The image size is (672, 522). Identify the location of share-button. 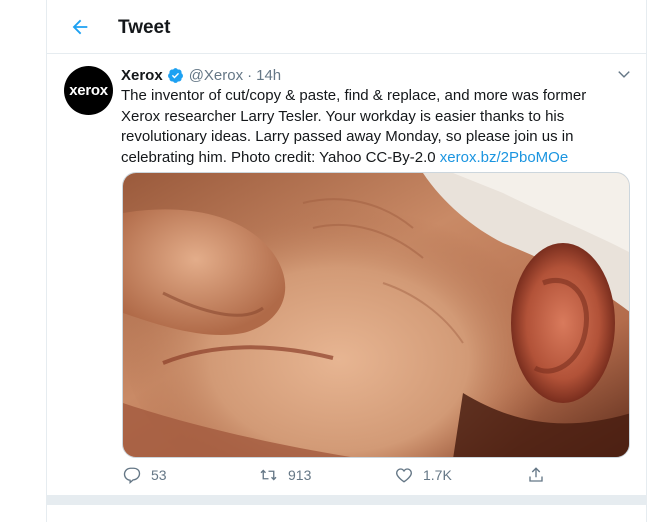
(536, 475).